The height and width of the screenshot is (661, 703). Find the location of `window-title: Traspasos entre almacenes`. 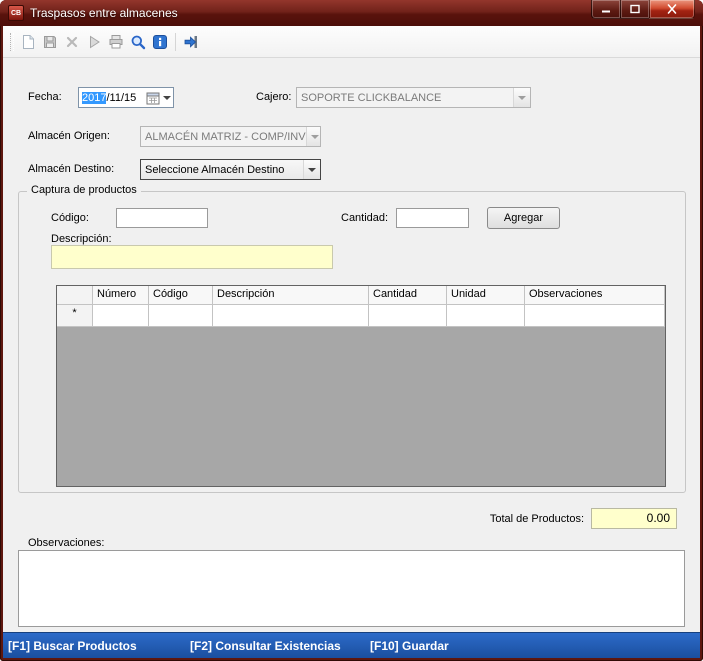

window-title: Traspasos entre almacenes is located at coordinates (104, 13).